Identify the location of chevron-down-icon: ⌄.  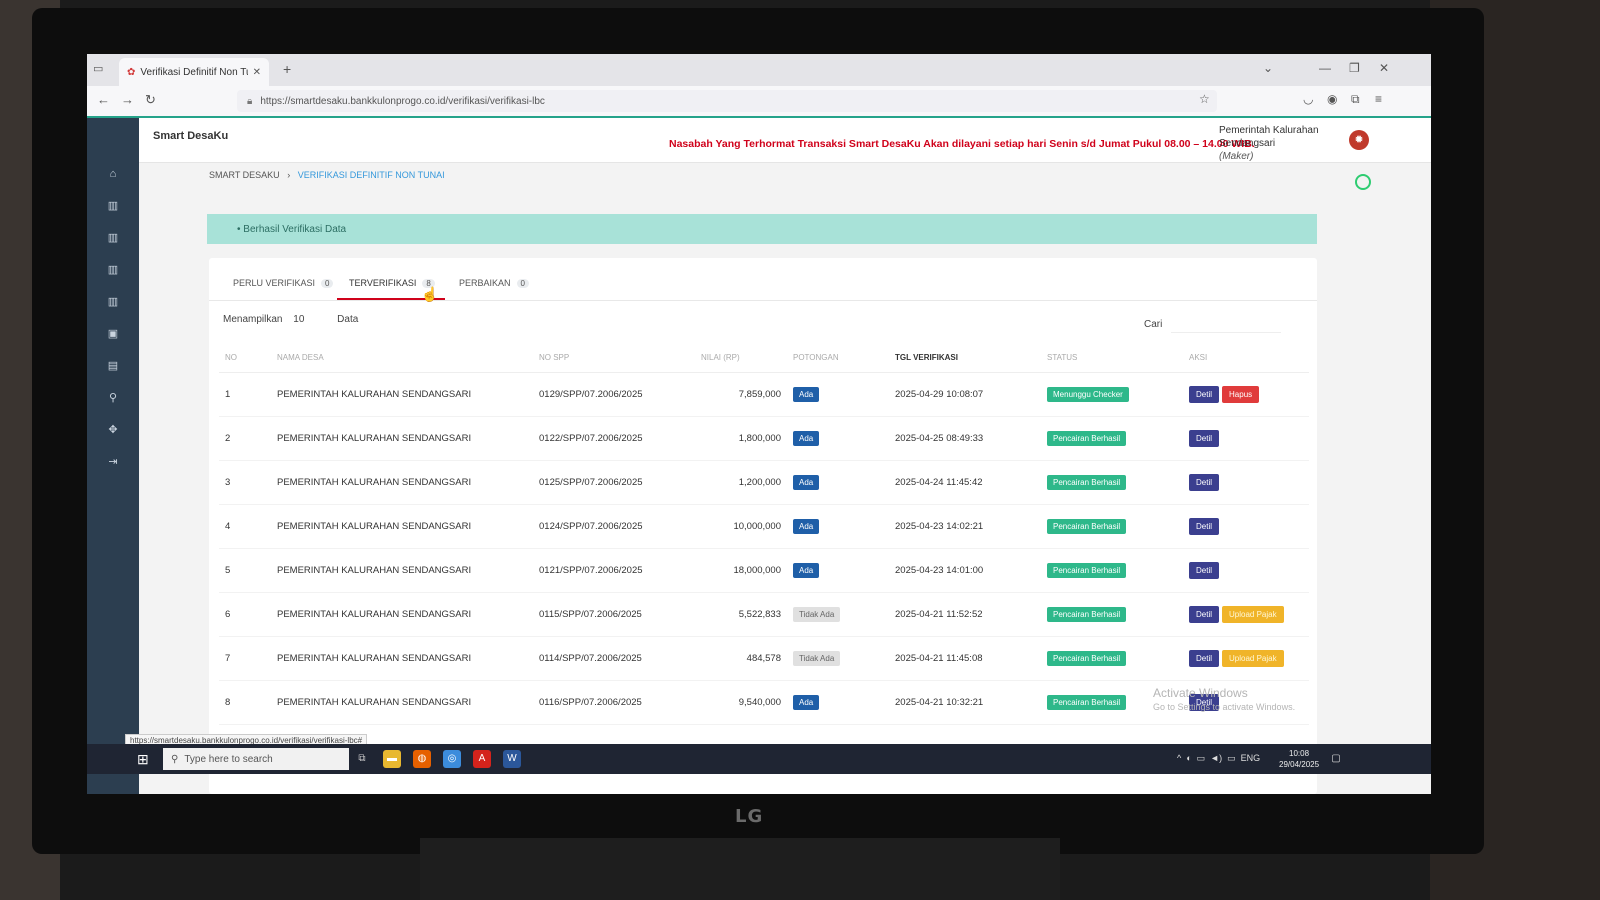
(1268, 68).